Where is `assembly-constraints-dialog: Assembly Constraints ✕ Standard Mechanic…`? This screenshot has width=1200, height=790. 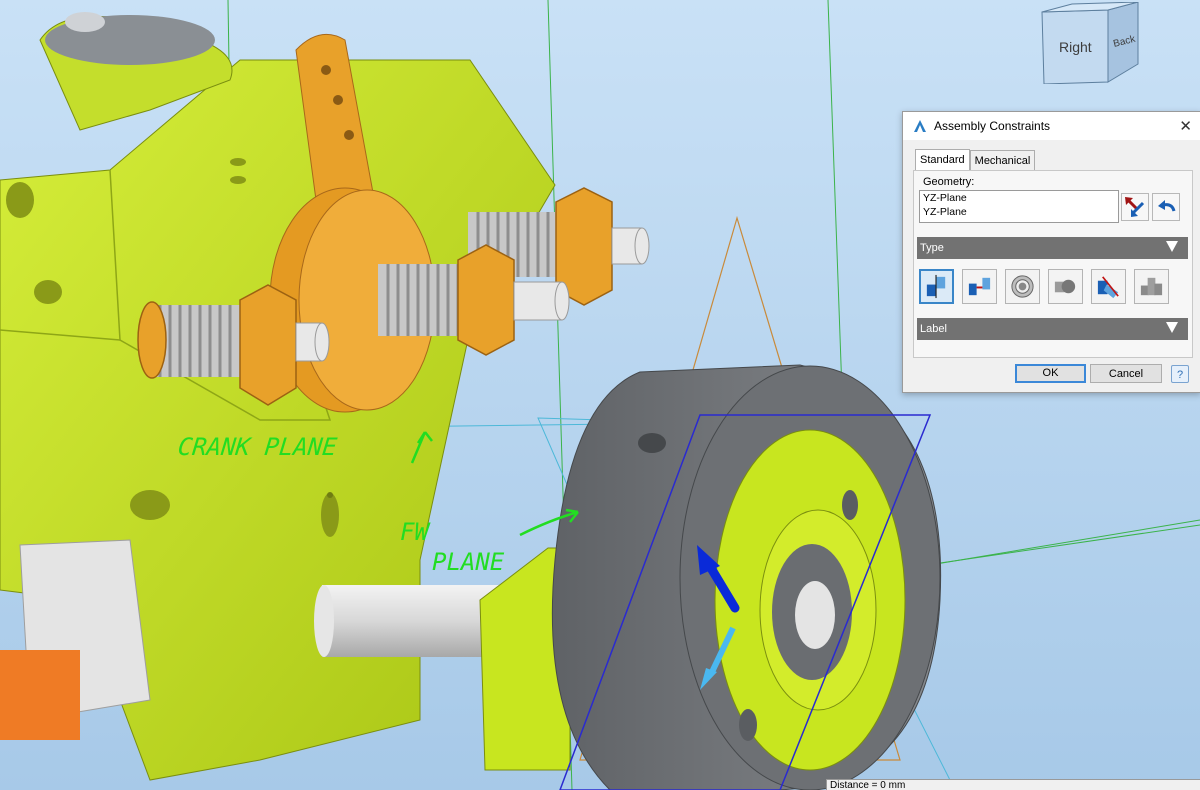
assembly-constraints-dialog: Assembly Constraints ✕ Standard Mechanic… is located at coordinates (1051, 252).